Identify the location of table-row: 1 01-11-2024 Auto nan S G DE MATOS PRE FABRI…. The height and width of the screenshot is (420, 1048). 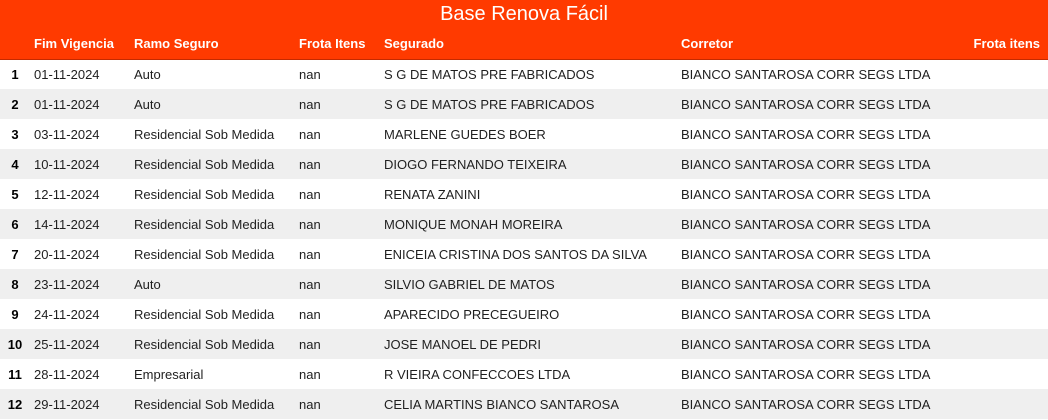
(524, 74).